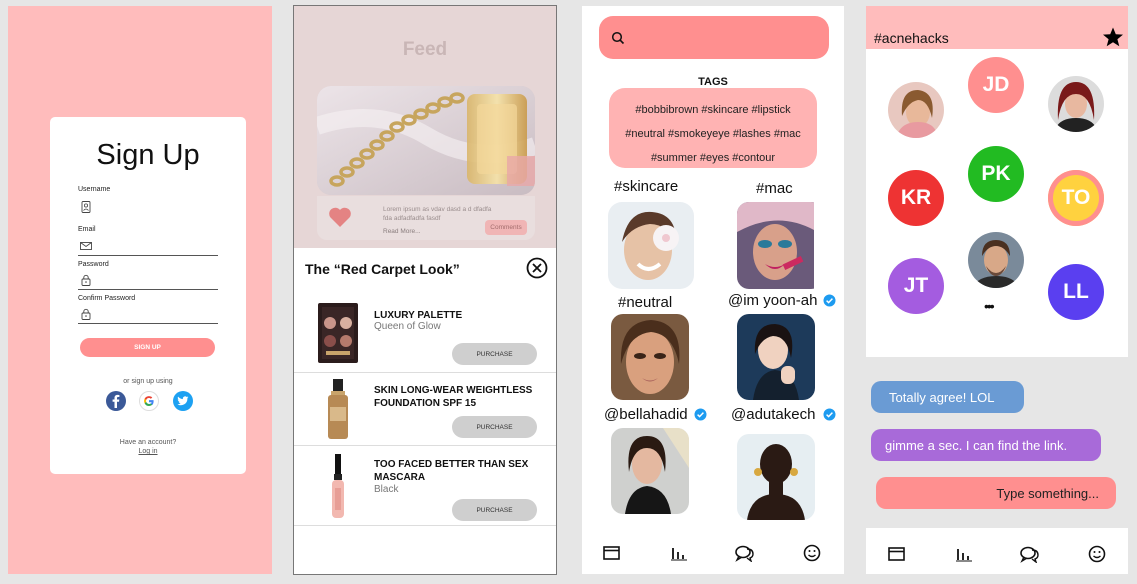 The image size is (1137, 584). Describe the element at coordinates (451, 471) in the screenshot. I see `product-name: TOO FACED BETTER THAN SEX MASCARA` at that location.